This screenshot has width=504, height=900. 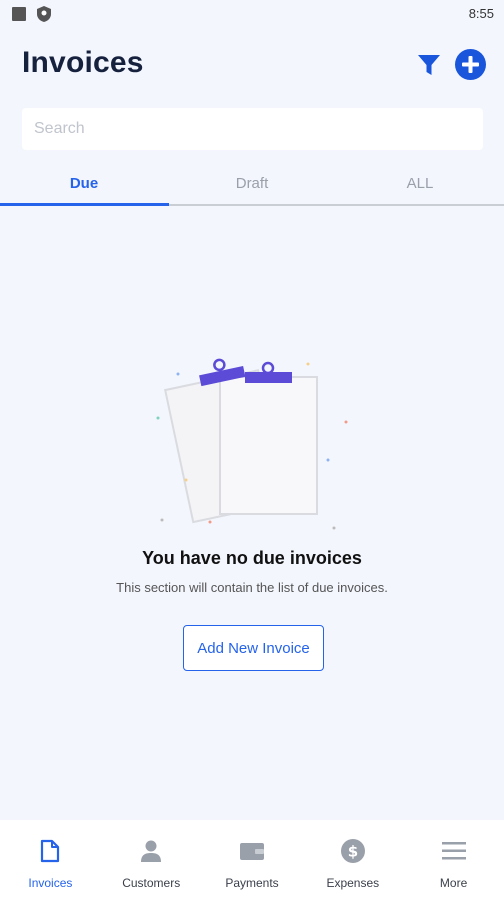 What do you see at coordinates (84, 204) in the screenshot?
I see `active-tab-indicator` at bounding box center [84, 204].